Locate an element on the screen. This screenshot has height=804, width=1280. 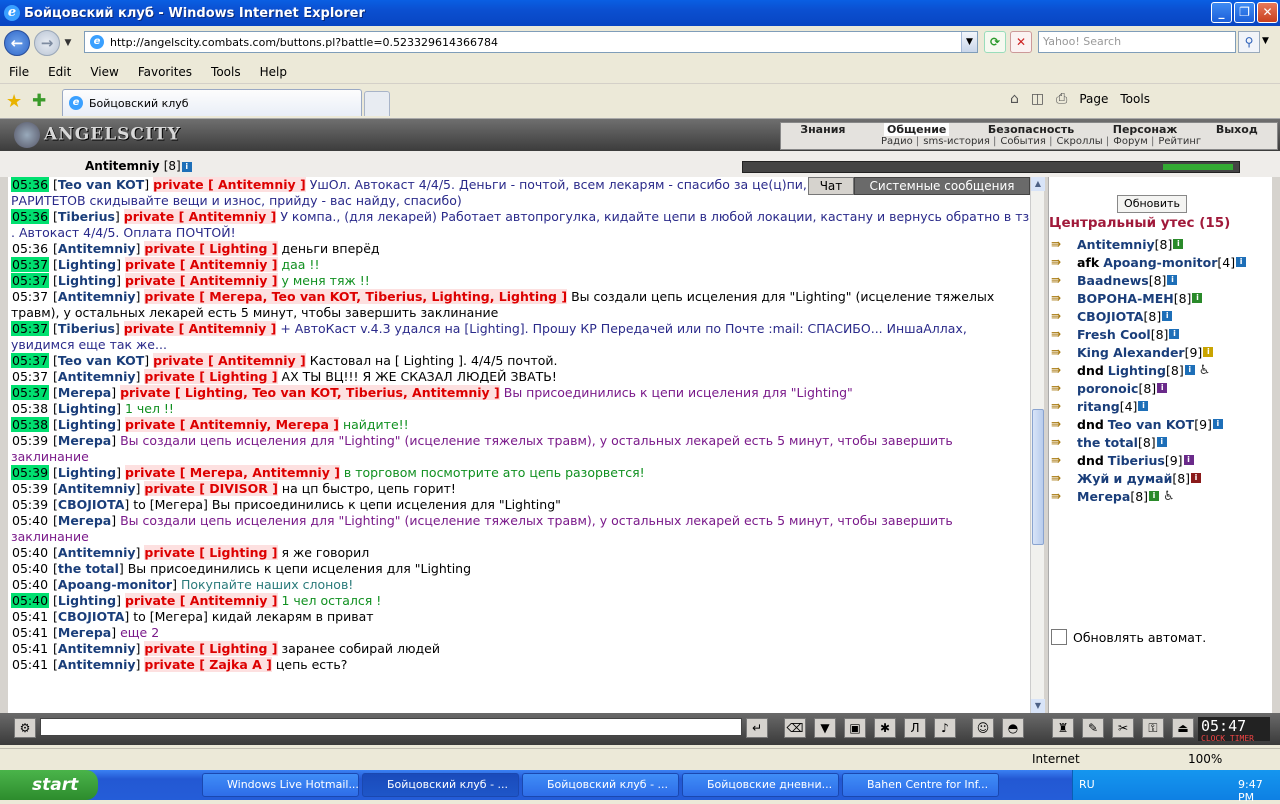
exit-icon: ⏏ is located at coordinates (1183, 728).